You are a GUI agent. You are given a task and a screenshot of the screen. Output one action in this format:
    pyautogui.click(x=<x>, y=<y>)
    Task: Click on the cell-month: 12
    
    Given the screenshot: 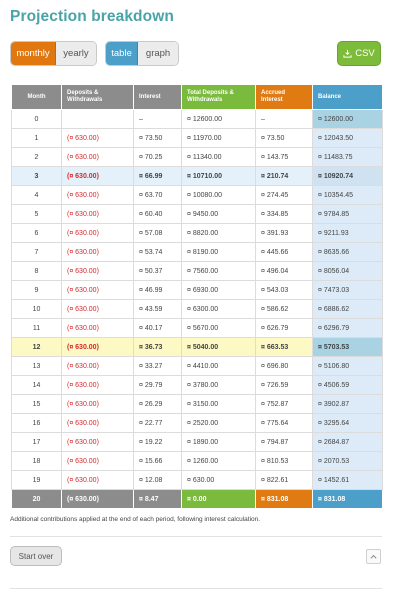 What is the action you would take?
    pyautogui.click(x=36, y=347)
    